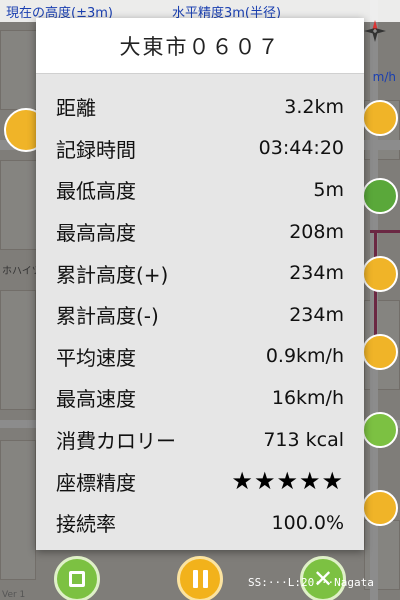 The width and height of the screenshot is (400, 600). I want to click on pause-icon, so click(200, 579).